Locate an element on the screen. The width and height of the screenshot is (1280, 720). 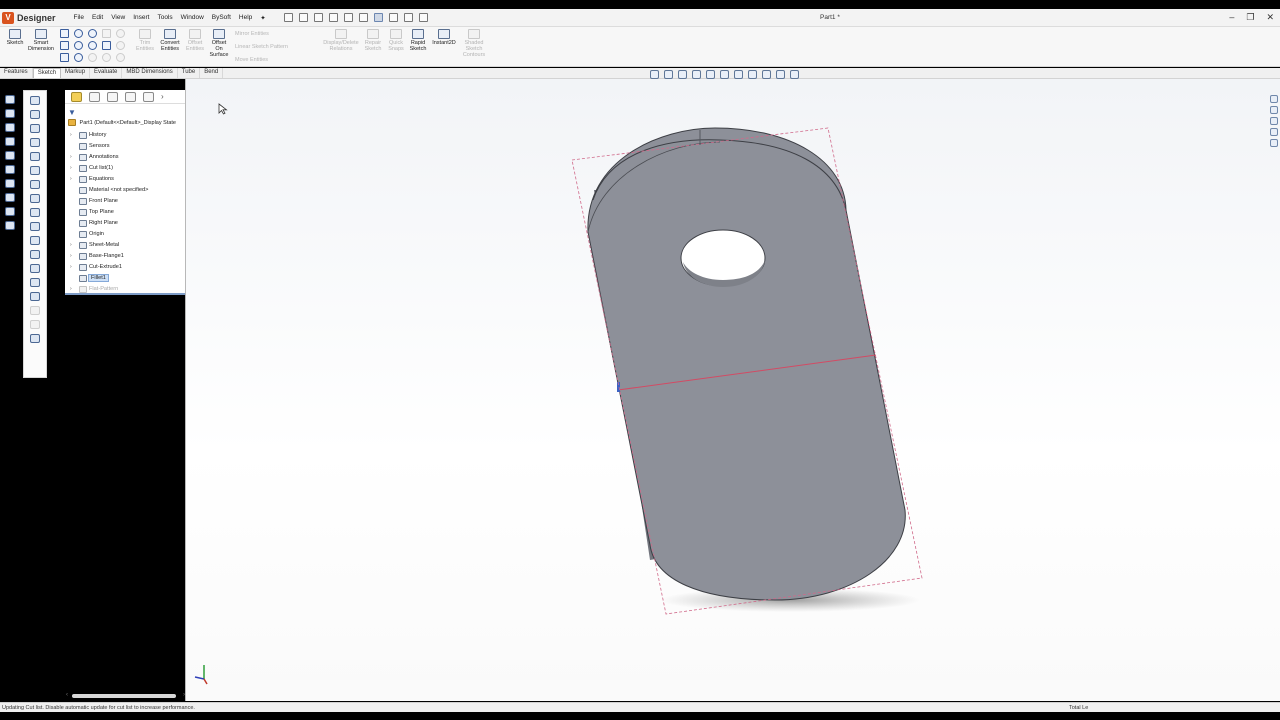
appearances-icon is located at coordinates (1274, 143).